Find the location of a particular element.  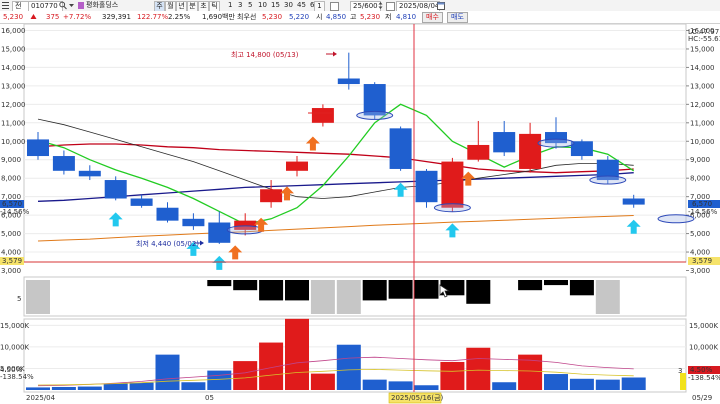

low-price: 4,810 is located at coordinates (406, 17).